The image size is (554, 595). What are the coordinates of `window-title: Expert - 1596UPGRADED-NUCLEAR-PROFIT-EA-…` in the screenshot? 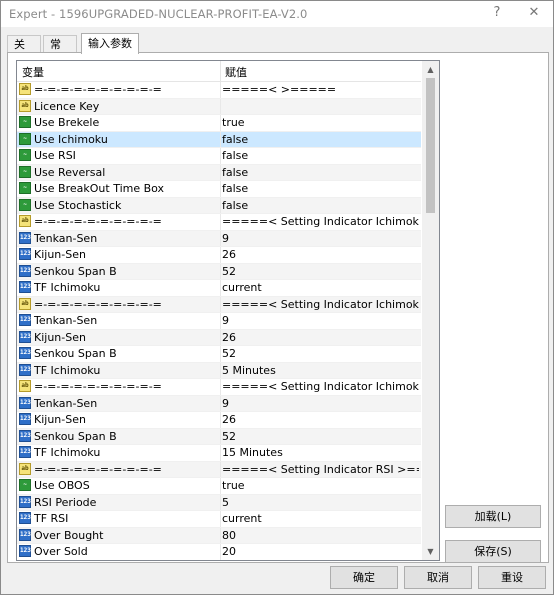 It's located at (158, 14).